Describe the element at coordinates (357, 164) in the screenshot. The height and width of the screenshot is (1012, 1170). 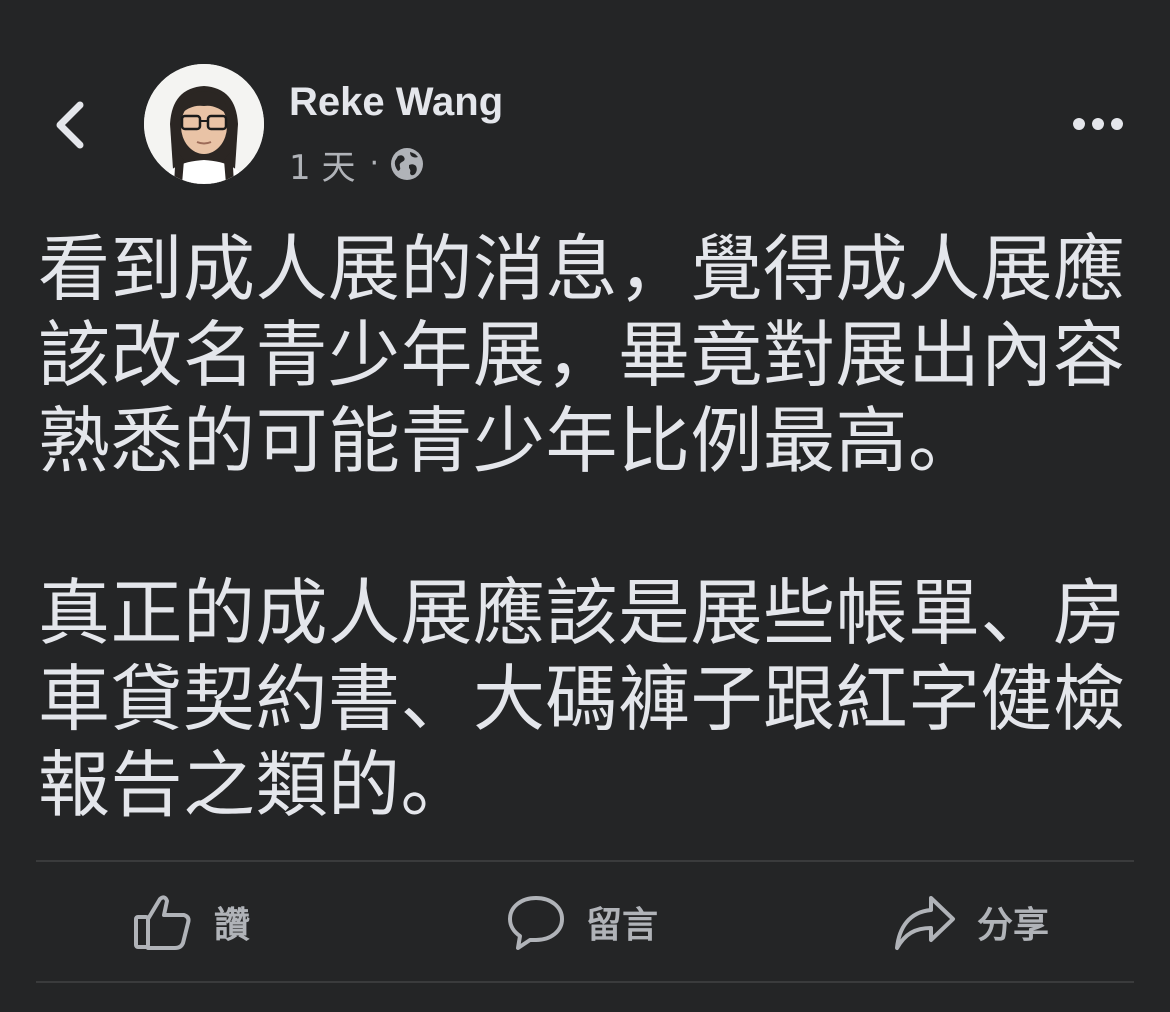
I see `post-meta: 1 天 ·` at that location.